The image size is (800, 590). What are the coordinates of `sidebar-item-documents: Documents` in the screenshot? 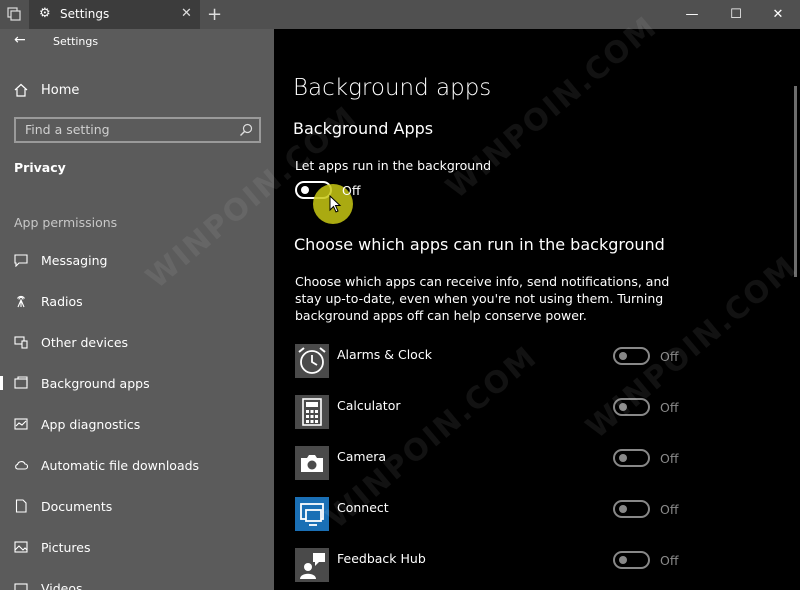 It's located at (137, 506).